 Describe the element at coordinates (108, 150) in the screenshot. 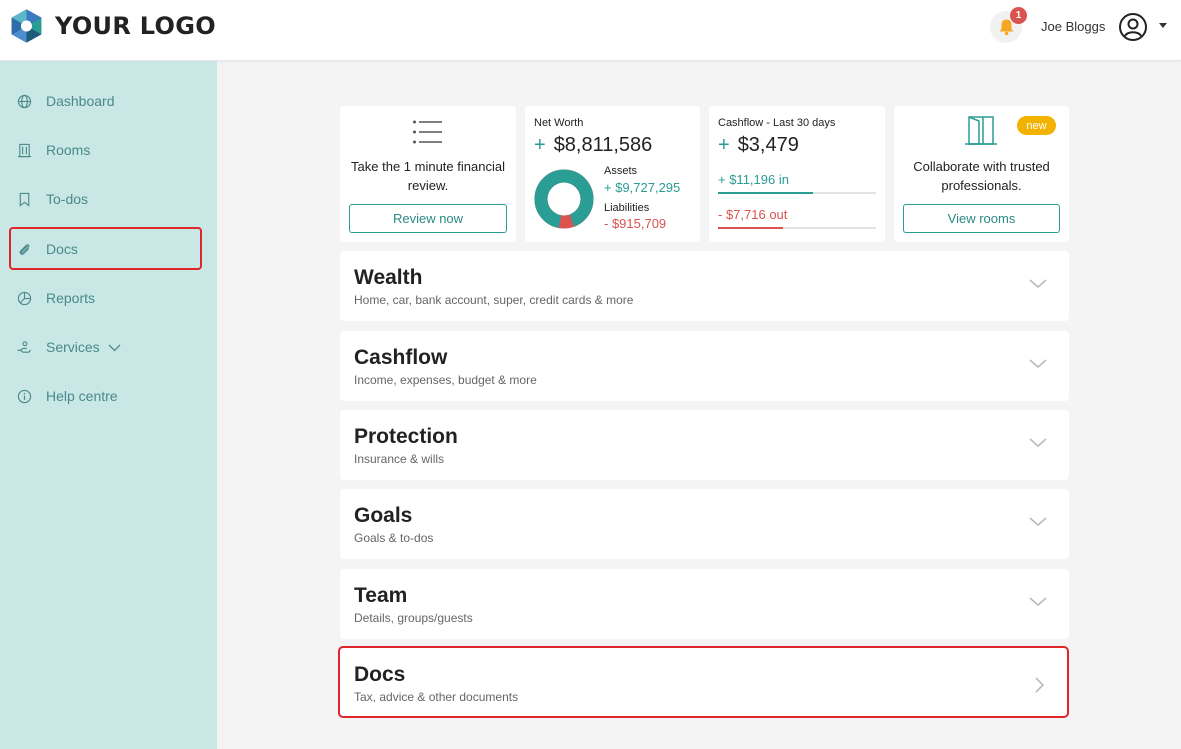

I see `sidebar-item-rooms: Rooms` at that location.